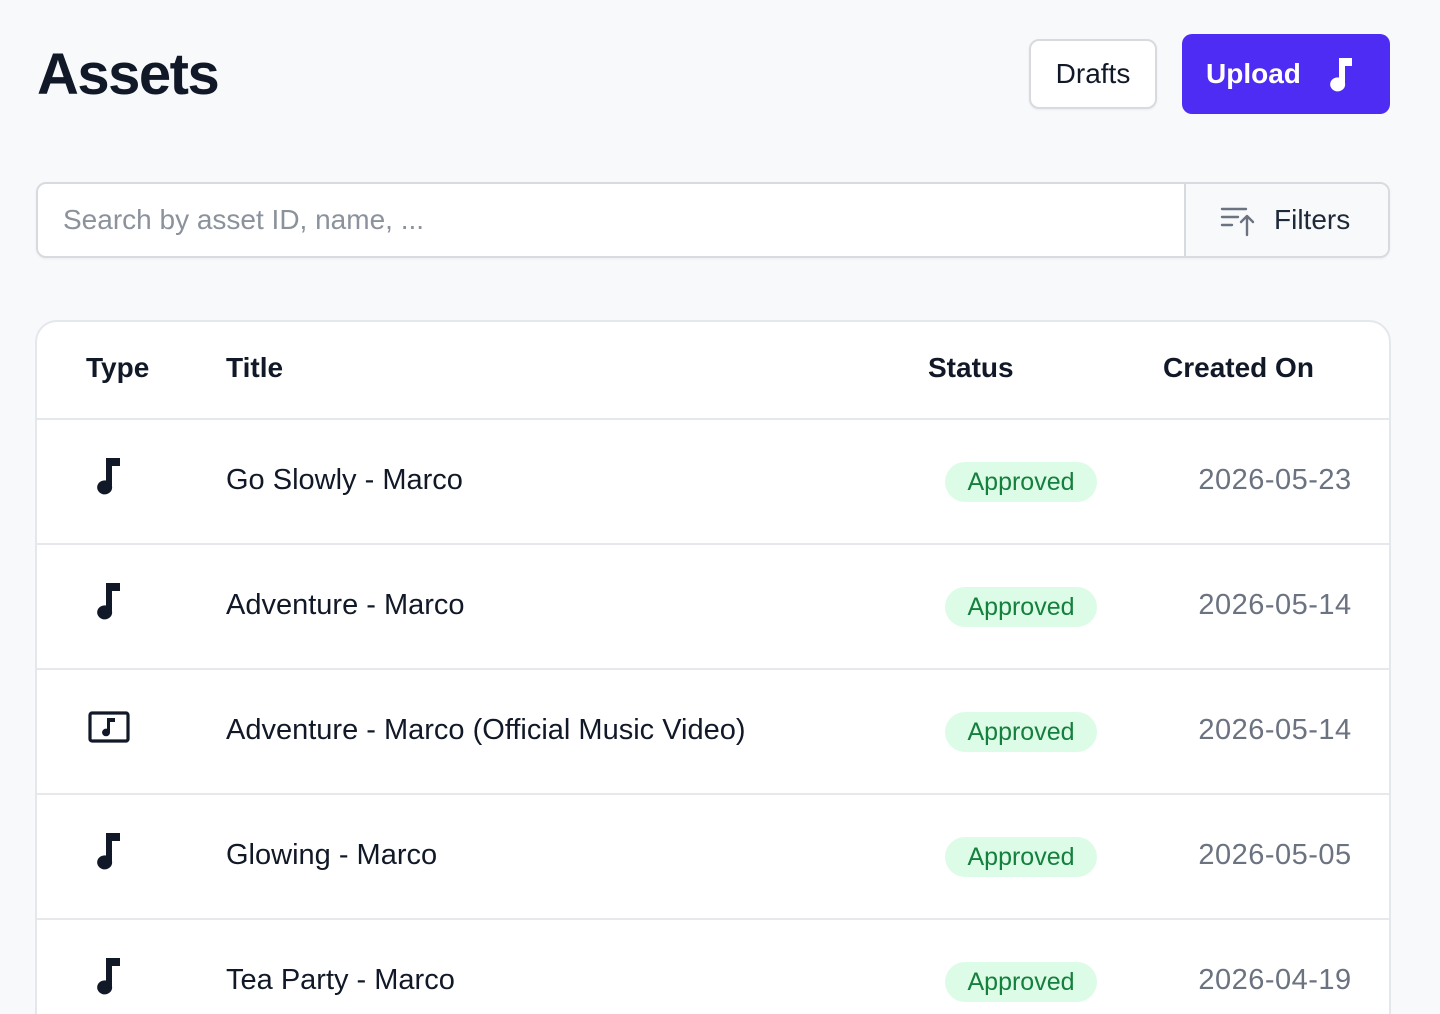  I want to click on sort-filter-icon, so click(1237, 222).